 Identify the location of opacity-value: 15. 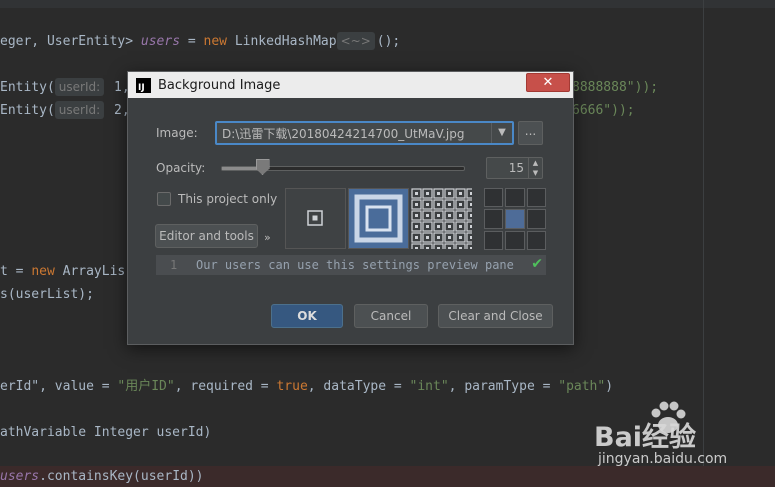
(516, 168).